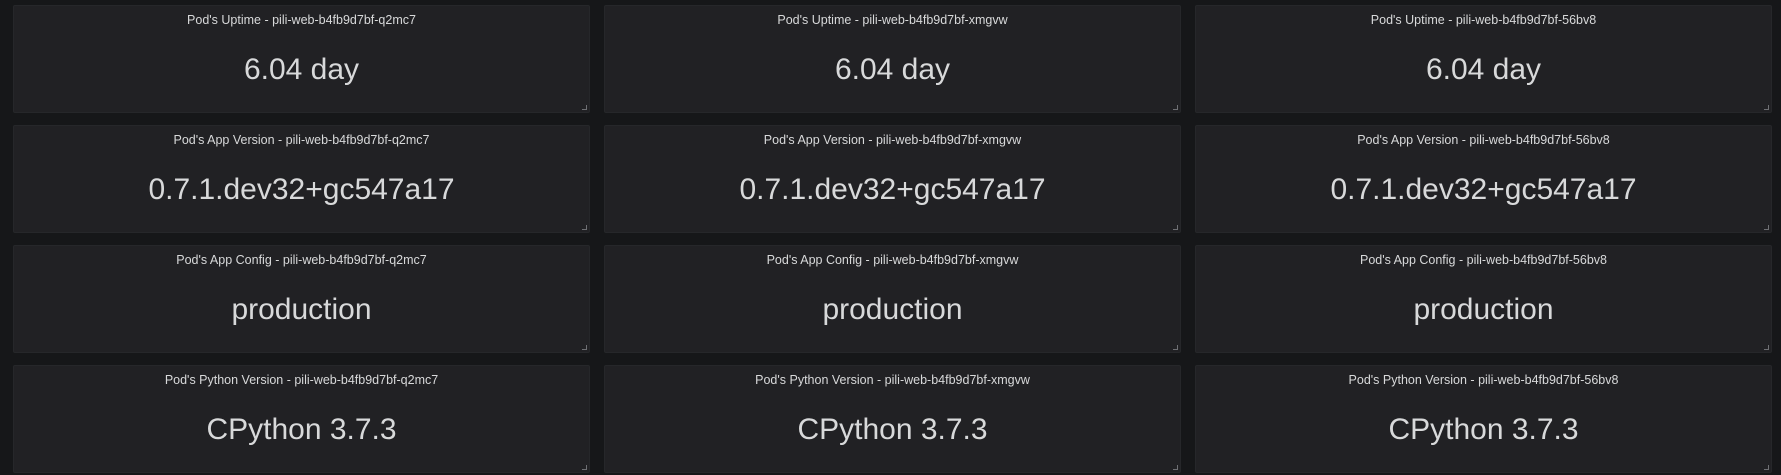  I want to click on panel-title: Pod's Uptime - pili-web-b4fb9d7bf-56bv8, so click(1483, 20).